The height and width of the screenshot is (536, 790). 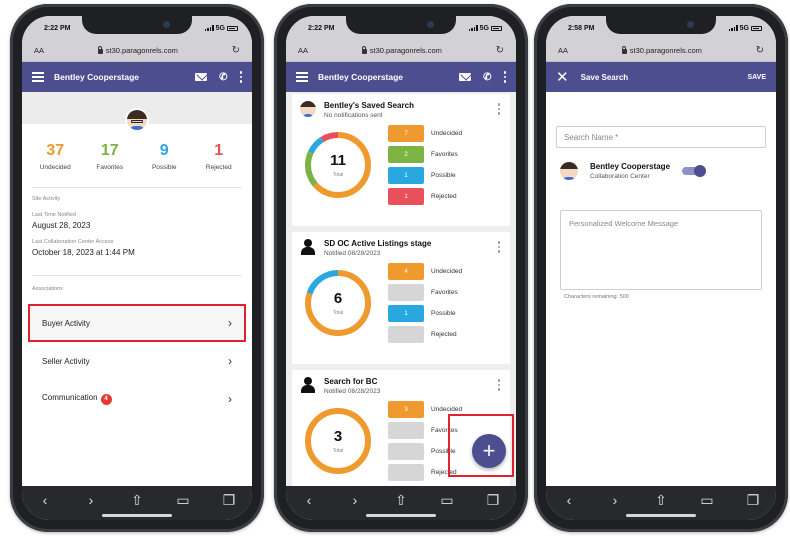 I want to click on legend-row: 7 Undecided, so click(x=425, y=133).